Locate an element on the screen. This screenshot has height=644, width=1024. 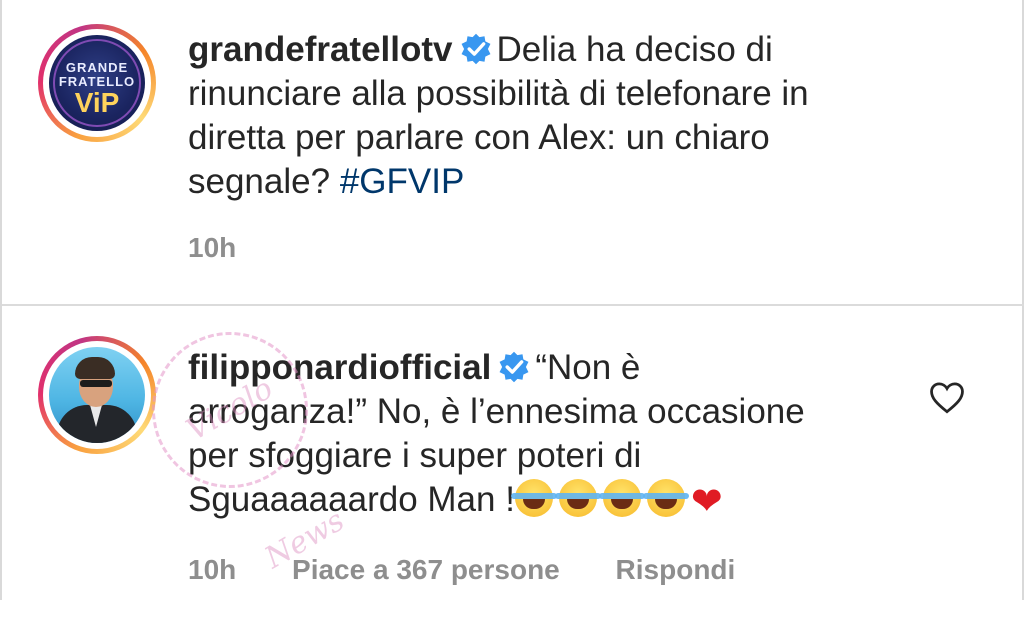
comment-timestamp: 10h is located at coordinates (212, 569).